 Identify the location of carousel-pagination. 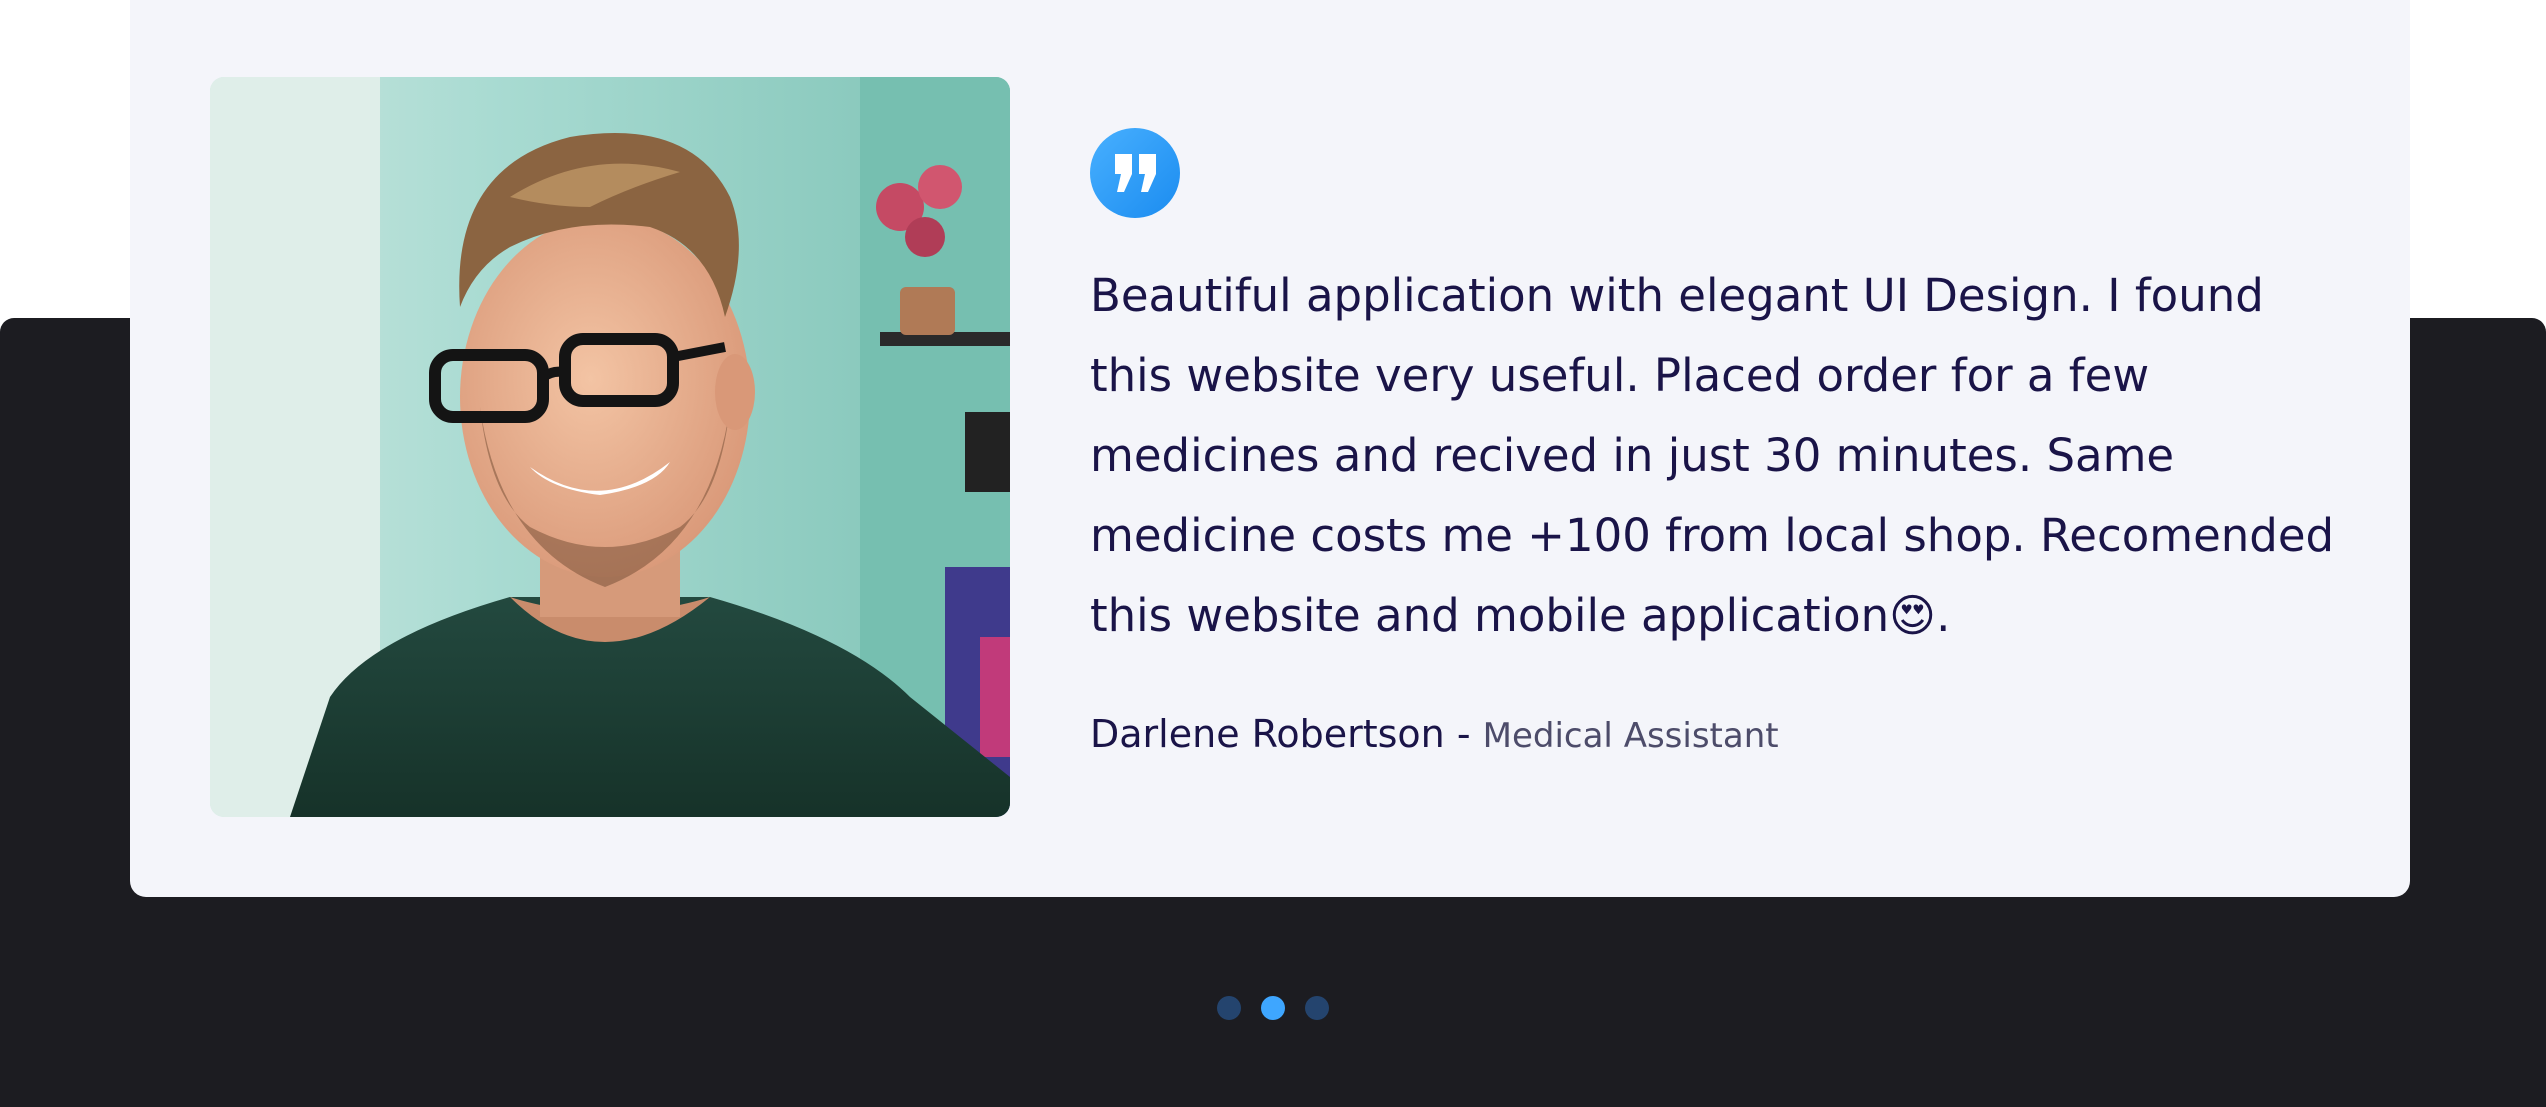
(1273, 1009).